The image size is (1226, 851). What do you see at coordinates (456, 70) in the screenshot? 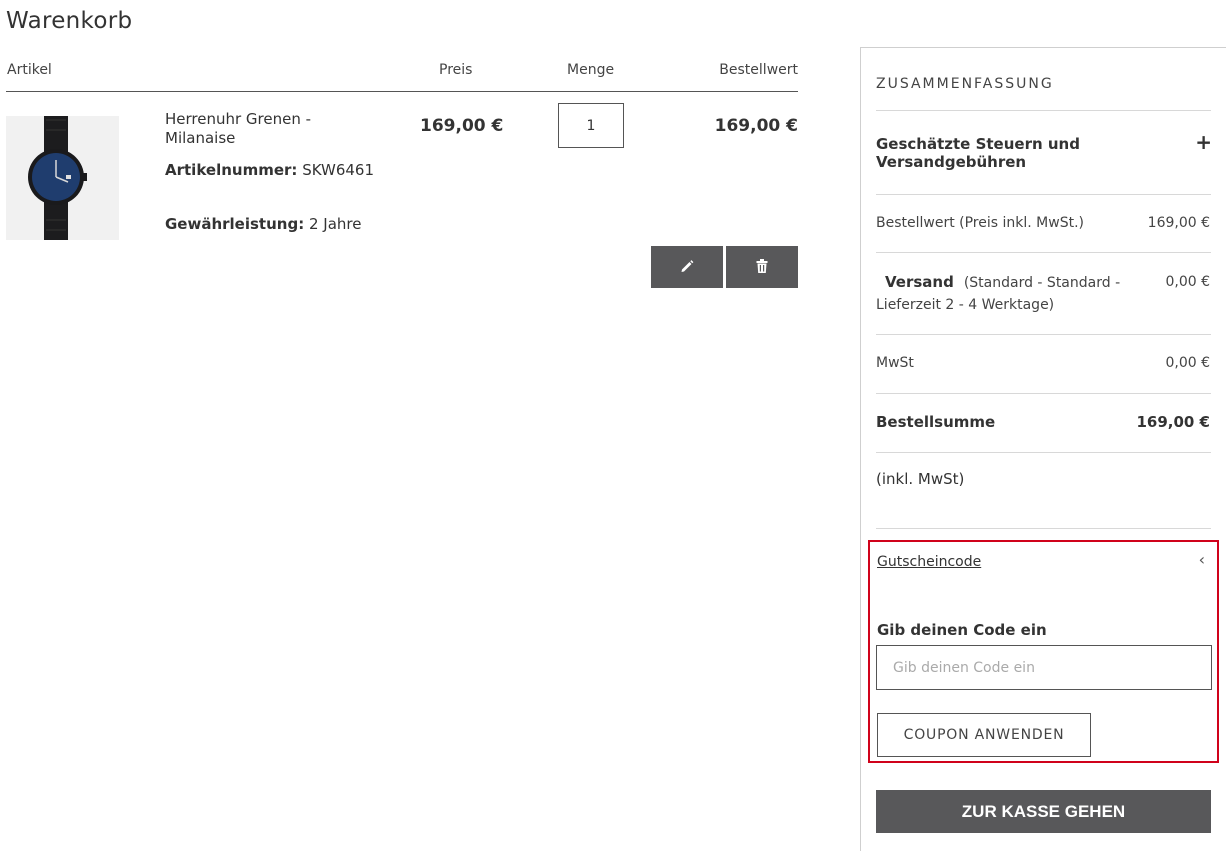
I see `column-header-price: Preis` at bounding box center [456, 70].